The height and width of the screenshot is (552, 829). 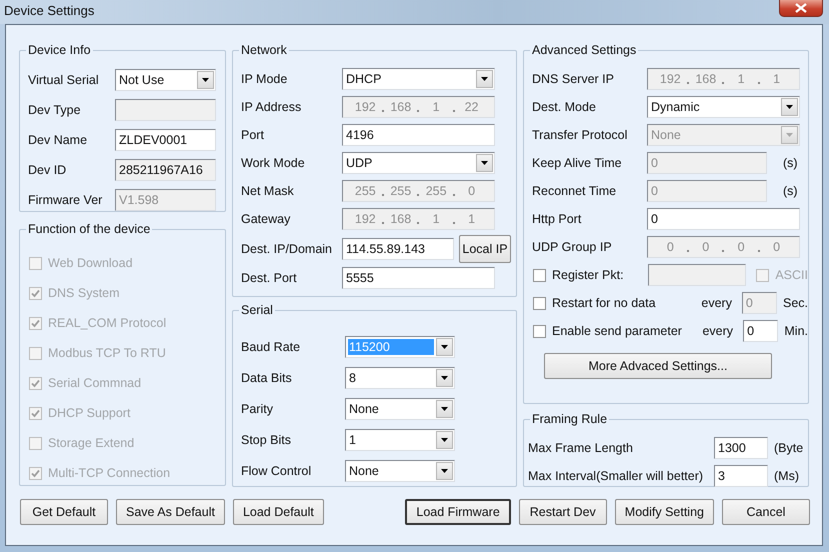 I want to click on input-field: ZLDEV0001, so click(x=165, y=140).